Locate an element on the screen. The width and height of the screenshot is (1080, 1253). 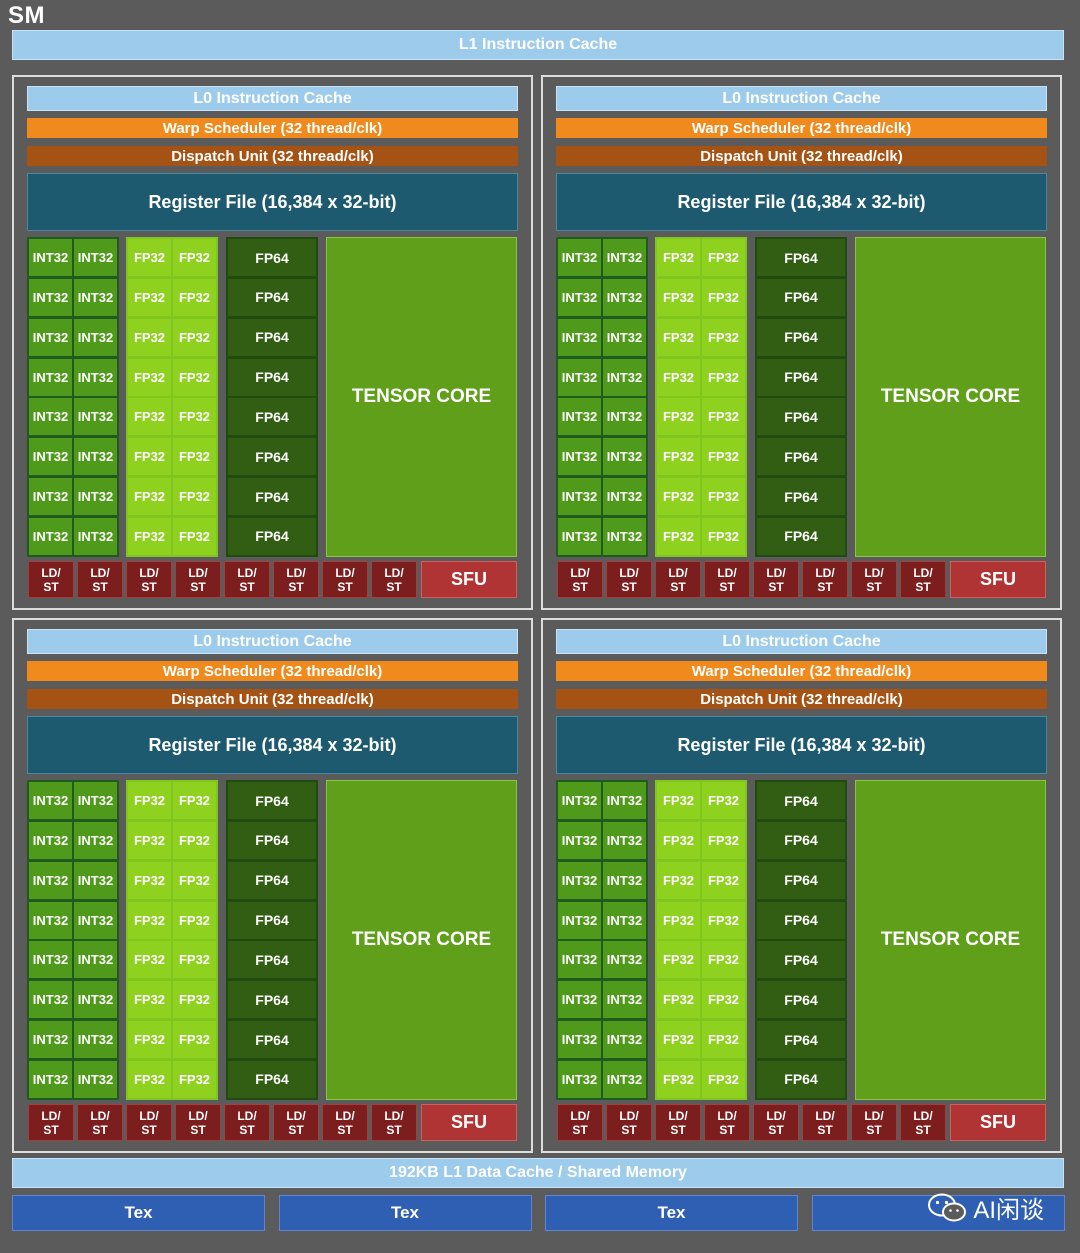
warp-scheduler: Warp Scheduler (32 thread/clk) is located at coordinates (272, 671).